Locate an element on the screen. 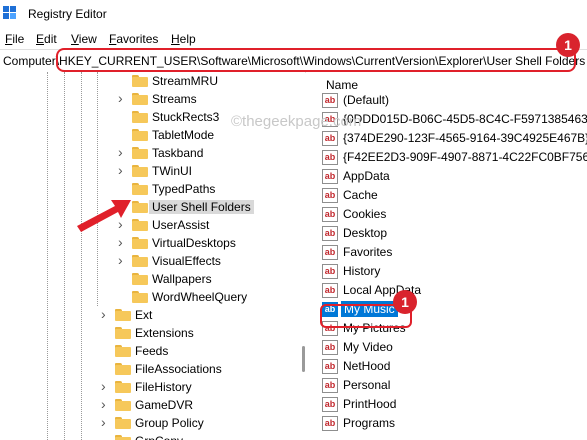 The image size is (587, 440). menu-file: File is located at coordinates (14, 39).